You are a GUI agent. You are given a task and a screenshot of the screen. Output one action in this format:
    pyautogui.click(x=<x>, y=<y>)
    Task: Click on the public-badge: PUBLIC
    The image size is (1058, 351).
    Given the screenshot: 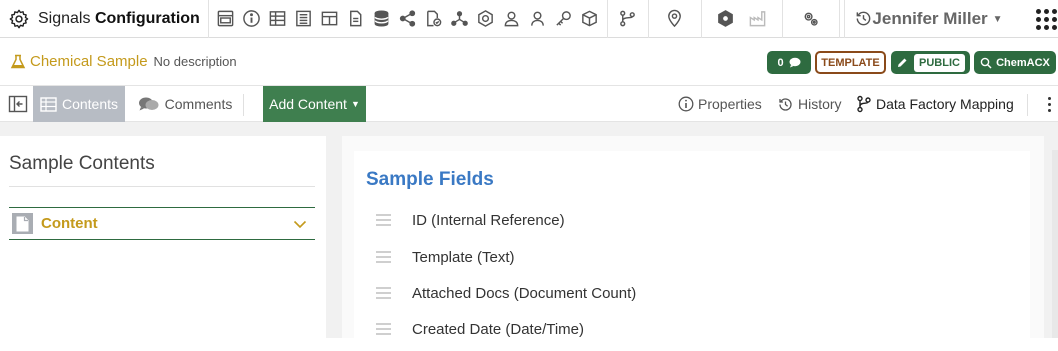 What is the action you would take?
    pyautogui.click(x=930, y=62)
    